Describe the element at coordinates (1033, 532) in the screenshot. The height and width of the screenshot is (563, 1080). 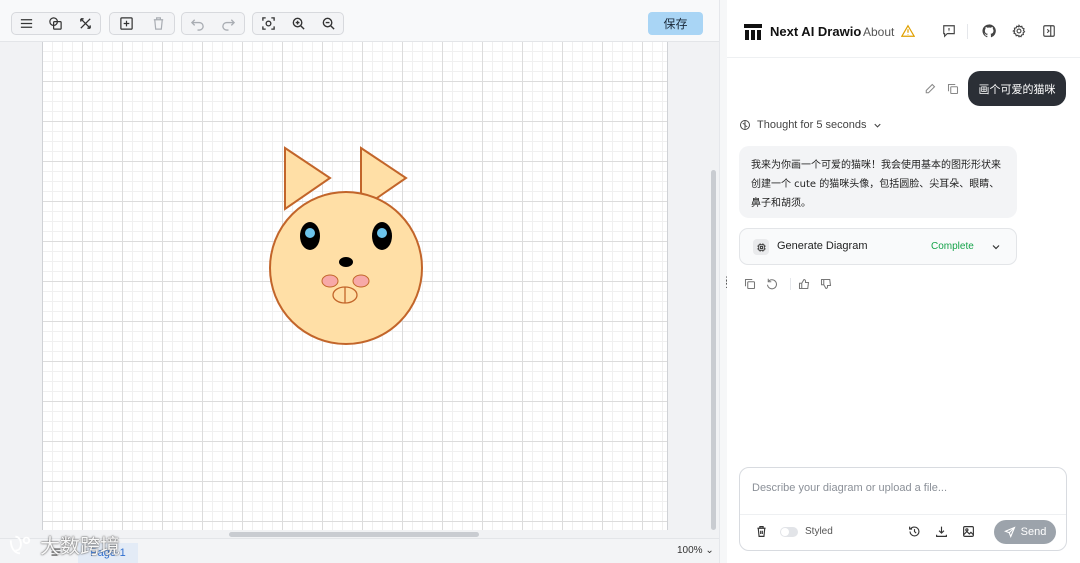
I see `send-label: Send` at that location.